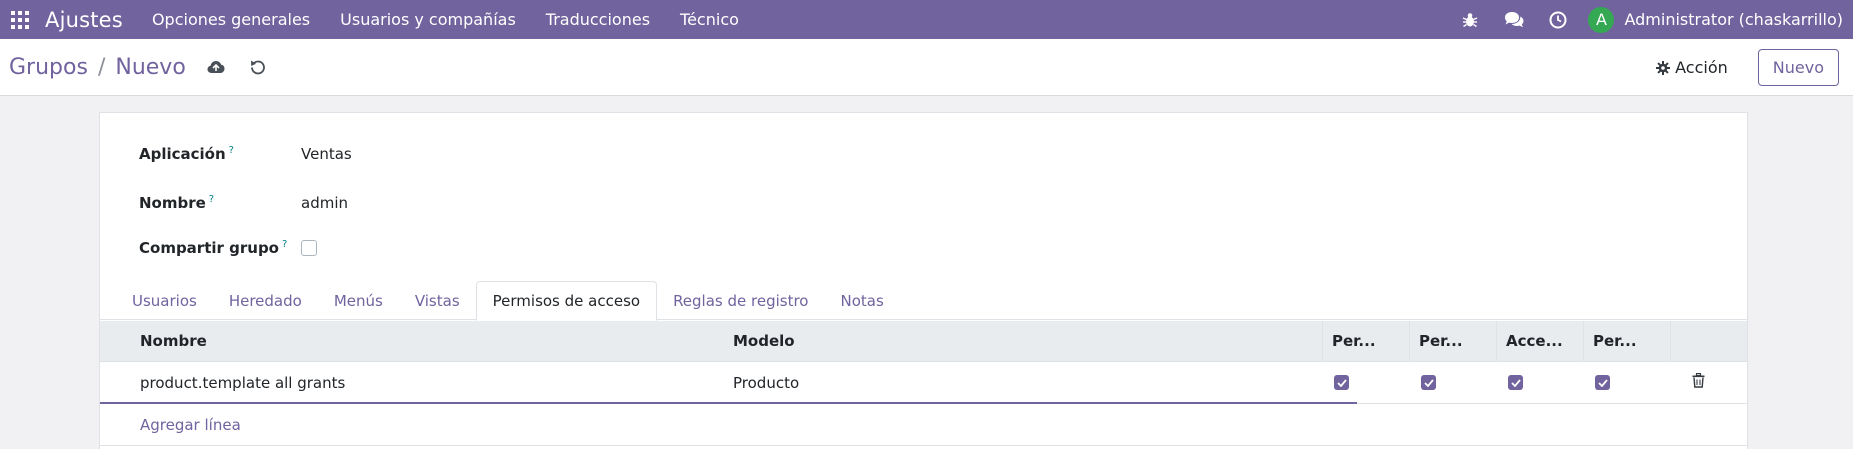 Image resolution: width=1853 pixels, height=449 pixels. I want to click on application-field: Ventas, so click(326, 154).